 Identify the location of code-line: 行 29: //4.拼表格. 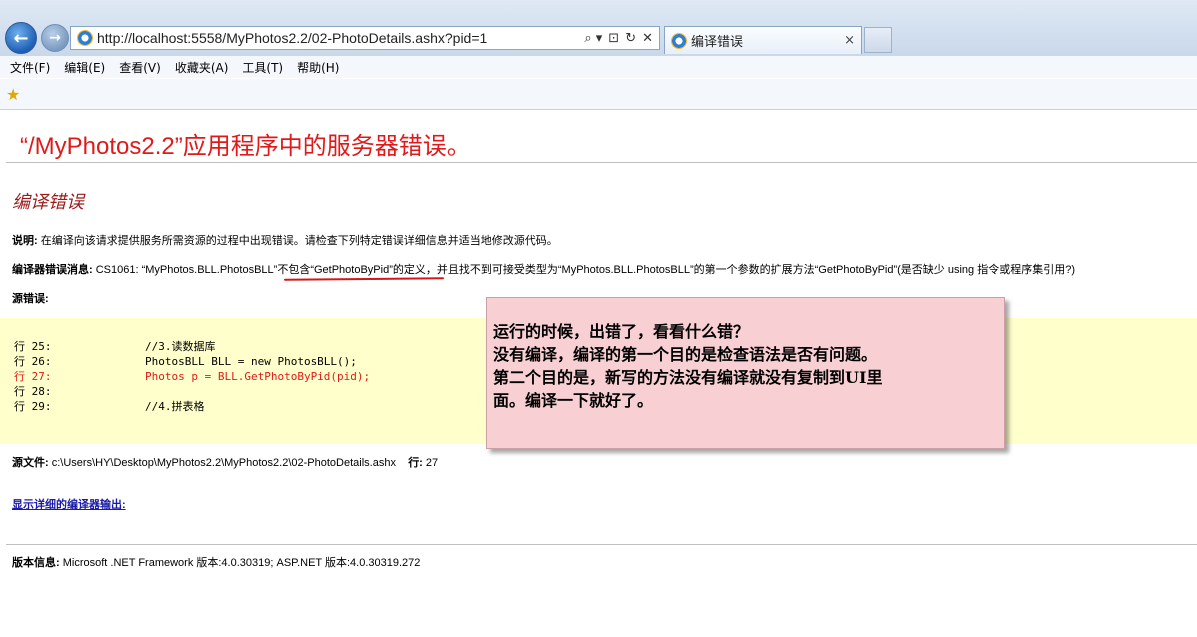
(109, 406).